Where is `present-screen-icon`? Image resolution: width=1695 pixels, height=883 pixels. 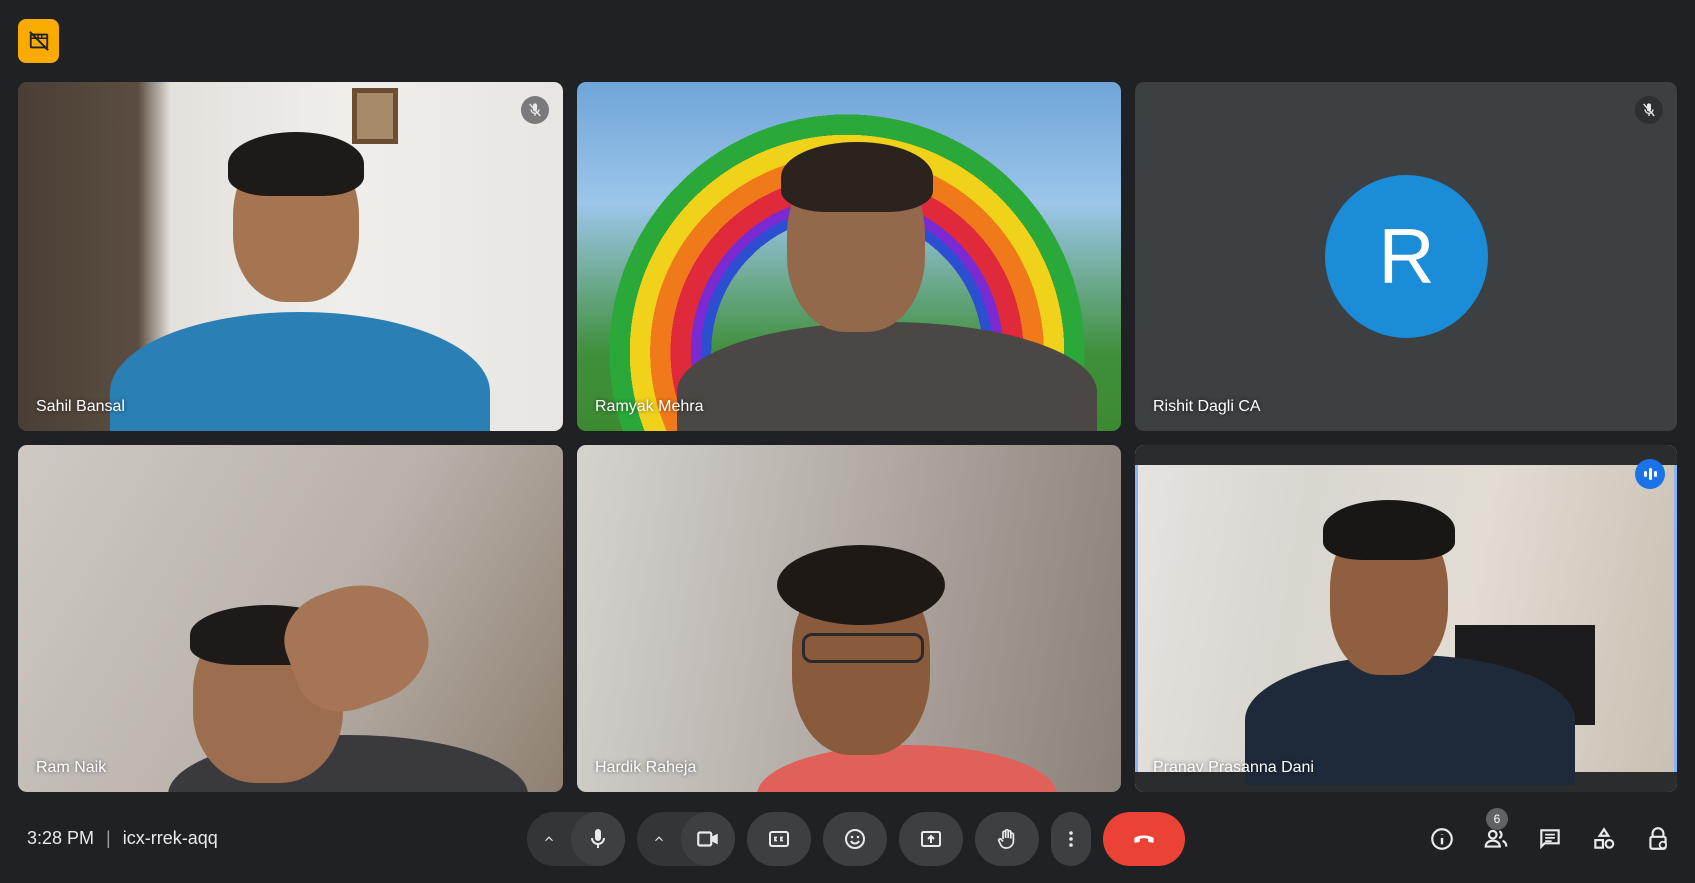 present-screen-icon is located at coordinates (931, 839).